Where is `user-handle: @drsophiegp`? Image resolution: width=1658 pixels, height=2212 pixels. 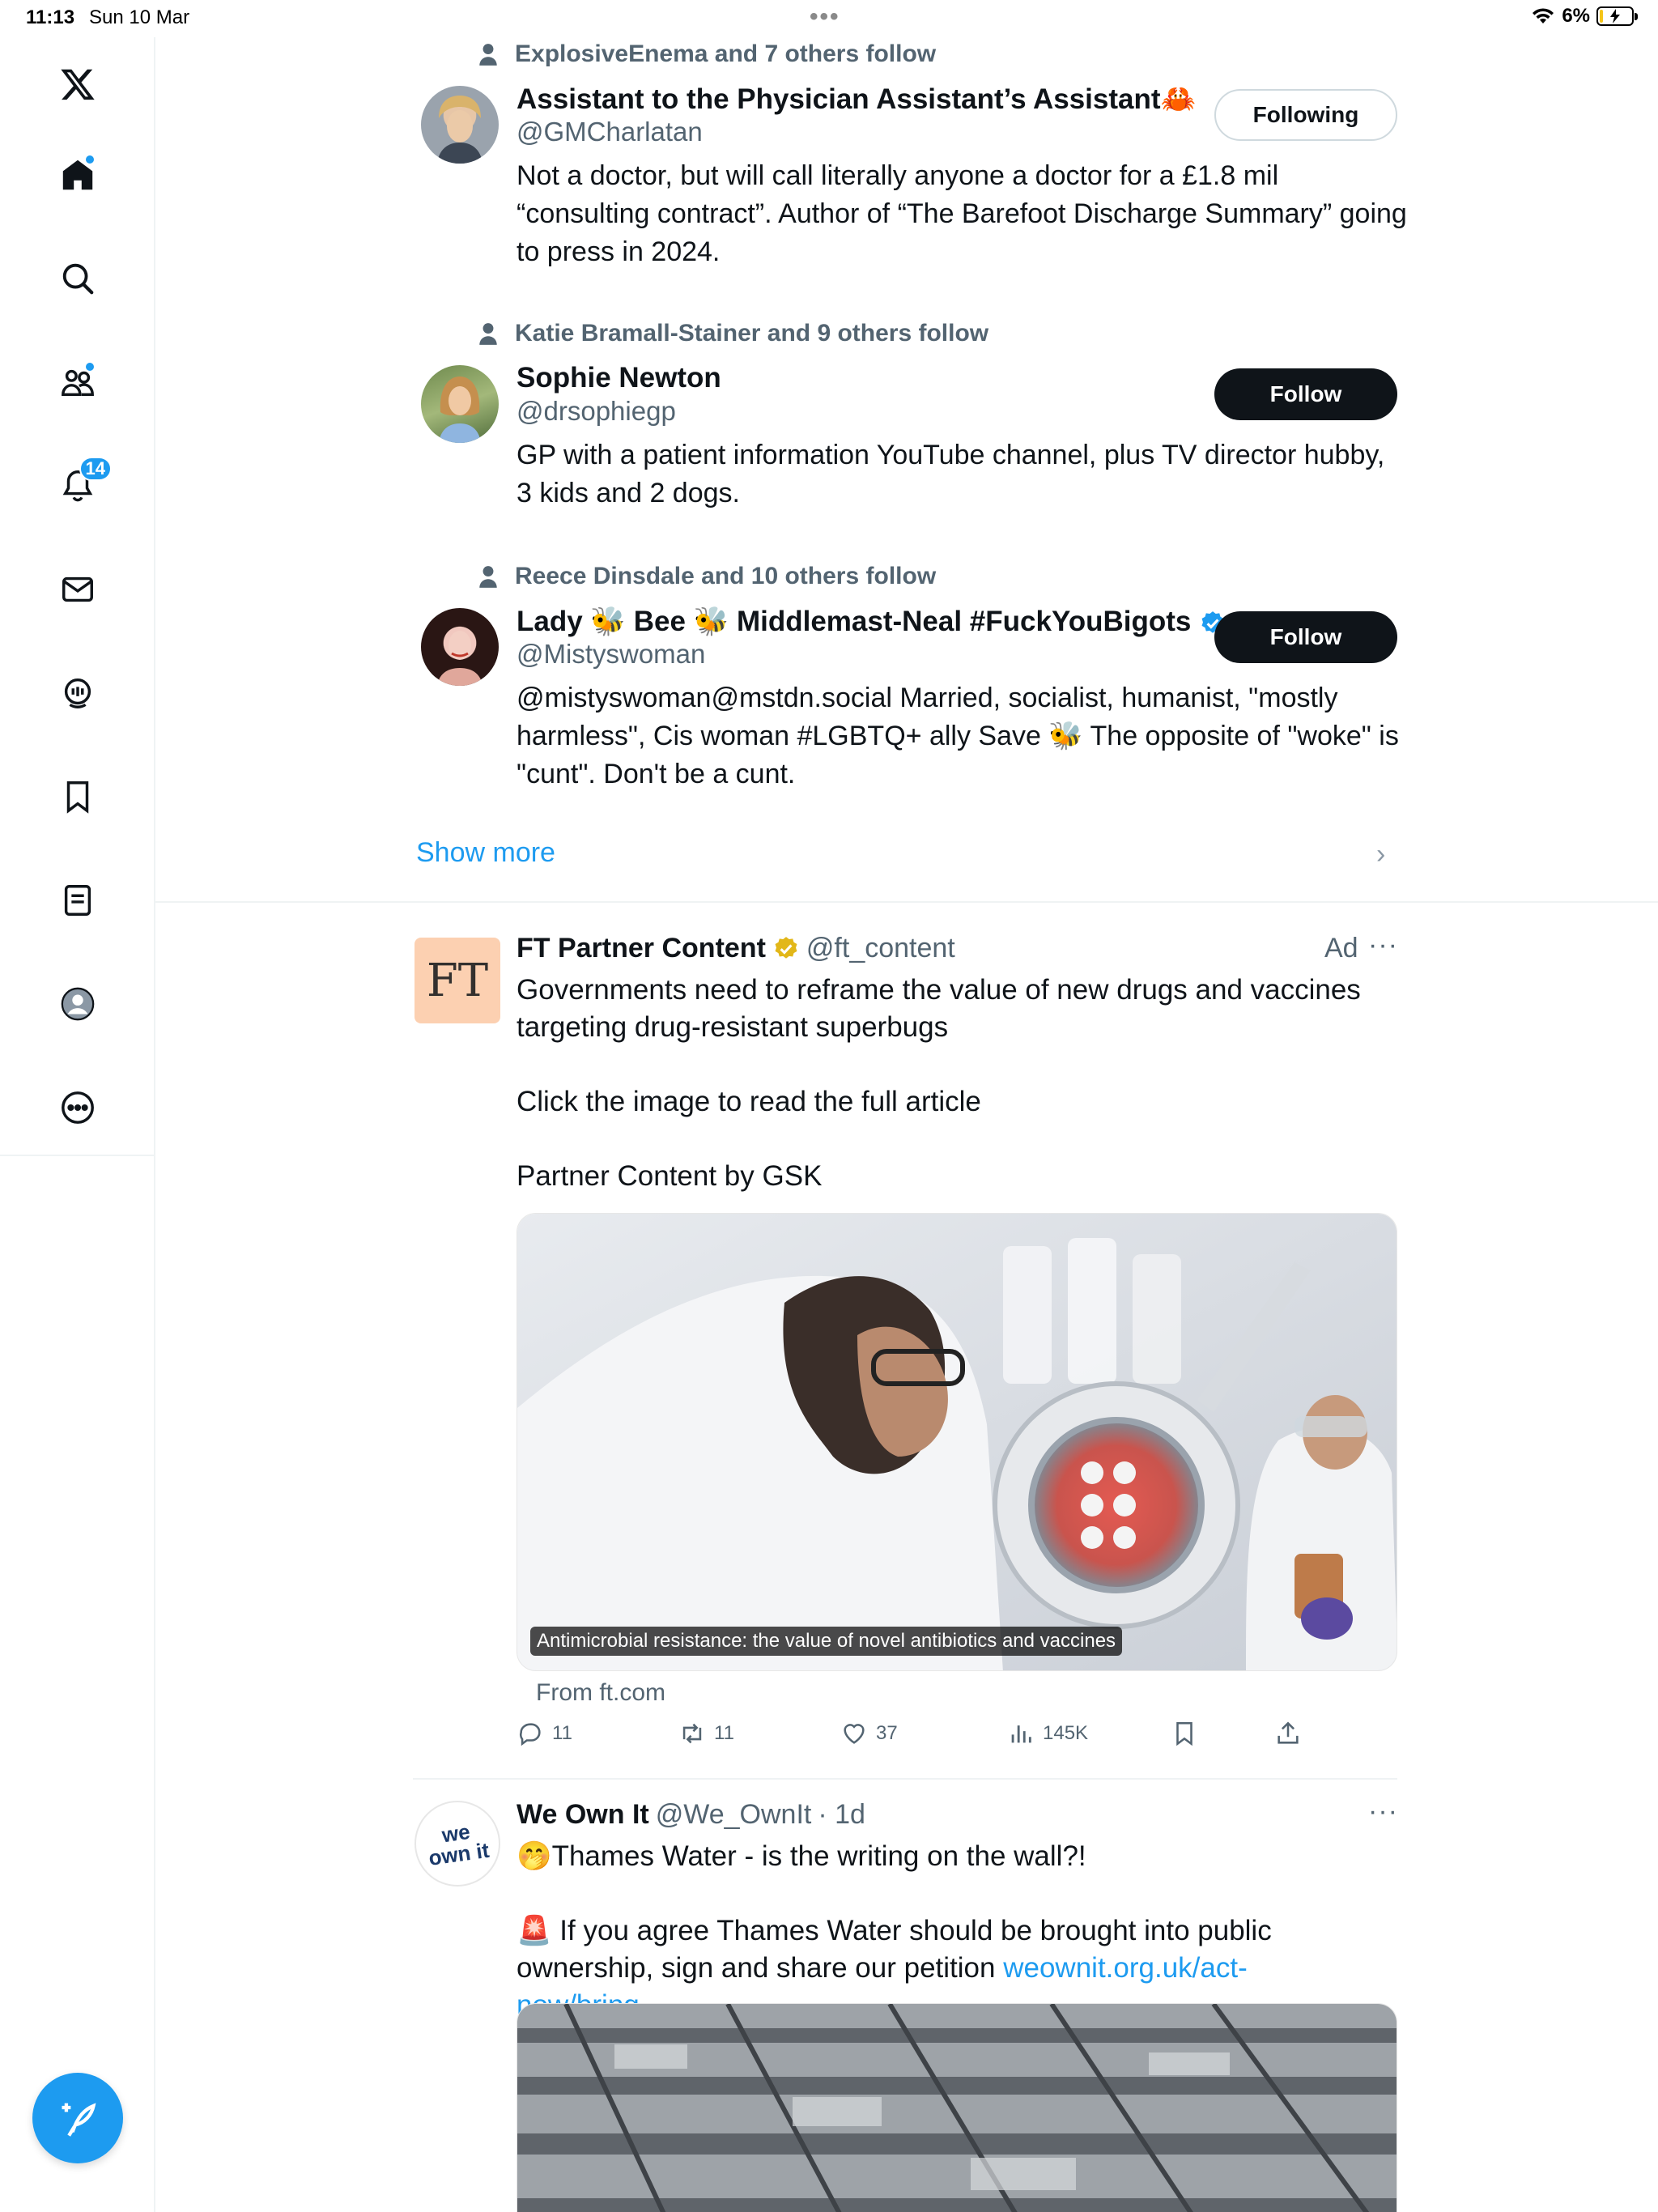 user-handle: @drsophiegp is located at coordinates (596, 412).